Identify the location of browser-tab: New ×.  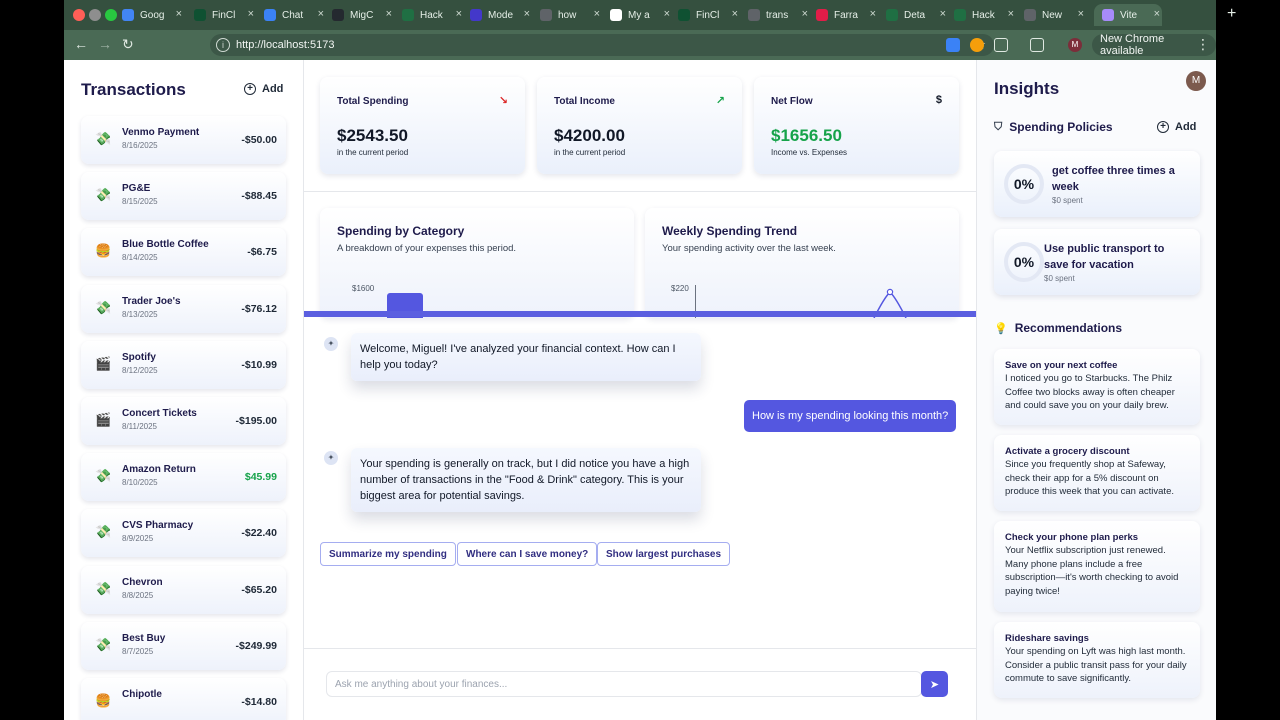
(1055, 15).